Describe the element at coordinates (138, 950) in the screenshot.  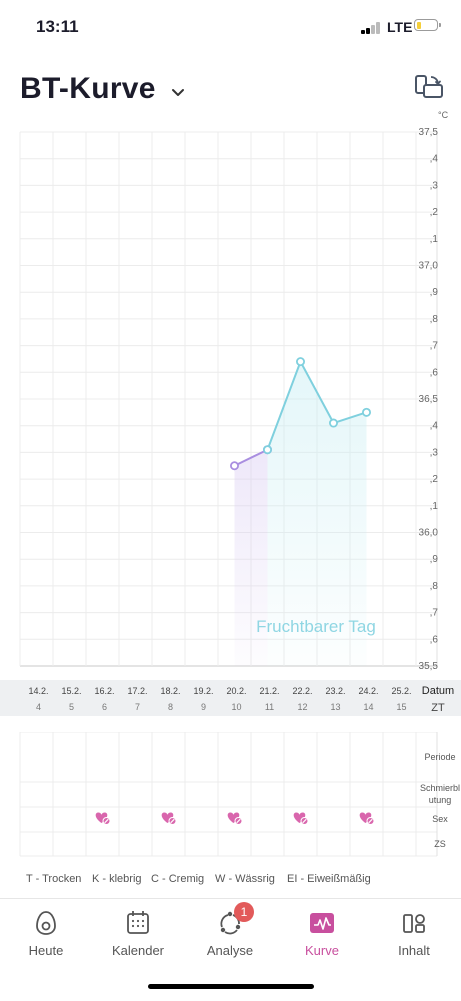
I see `tab-label: Kalender` at that location.